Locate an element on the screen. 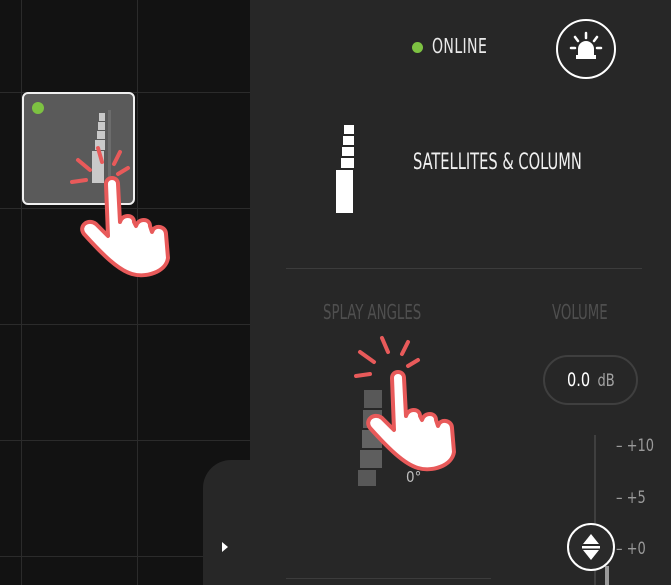 The width and height of the screenshot is (671, 585). volume-slider-handle is located at coordinates (591, 547).